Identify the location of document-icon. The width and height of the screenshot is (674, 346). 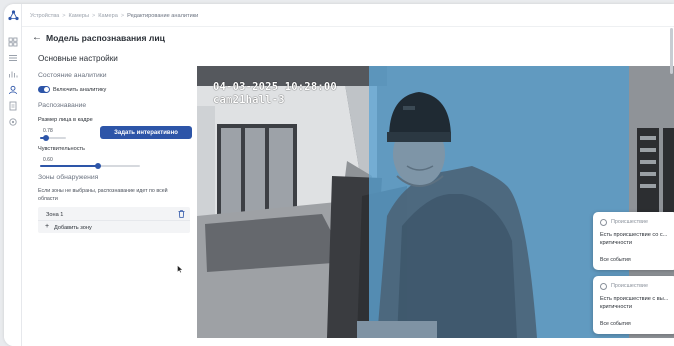
(13, 104).